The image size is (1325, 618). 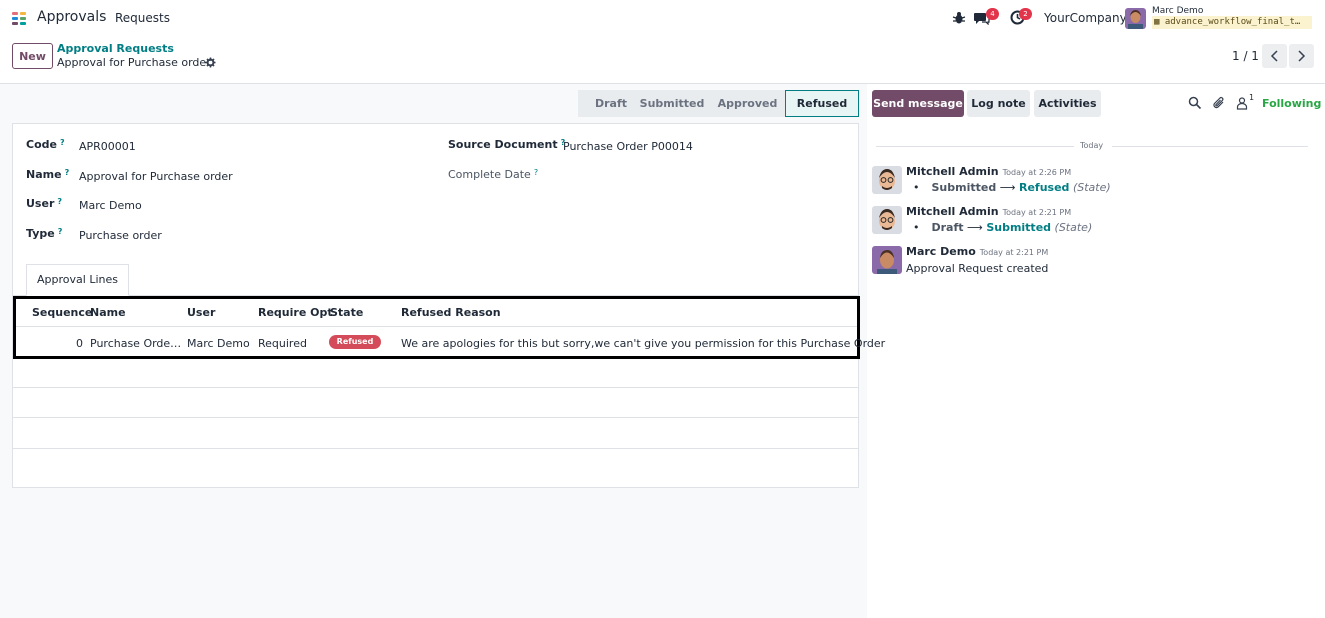 What do you see at coordinates (346, 312) in the screenshot?
I see `column-state: State` at bounding box center [346, 312].